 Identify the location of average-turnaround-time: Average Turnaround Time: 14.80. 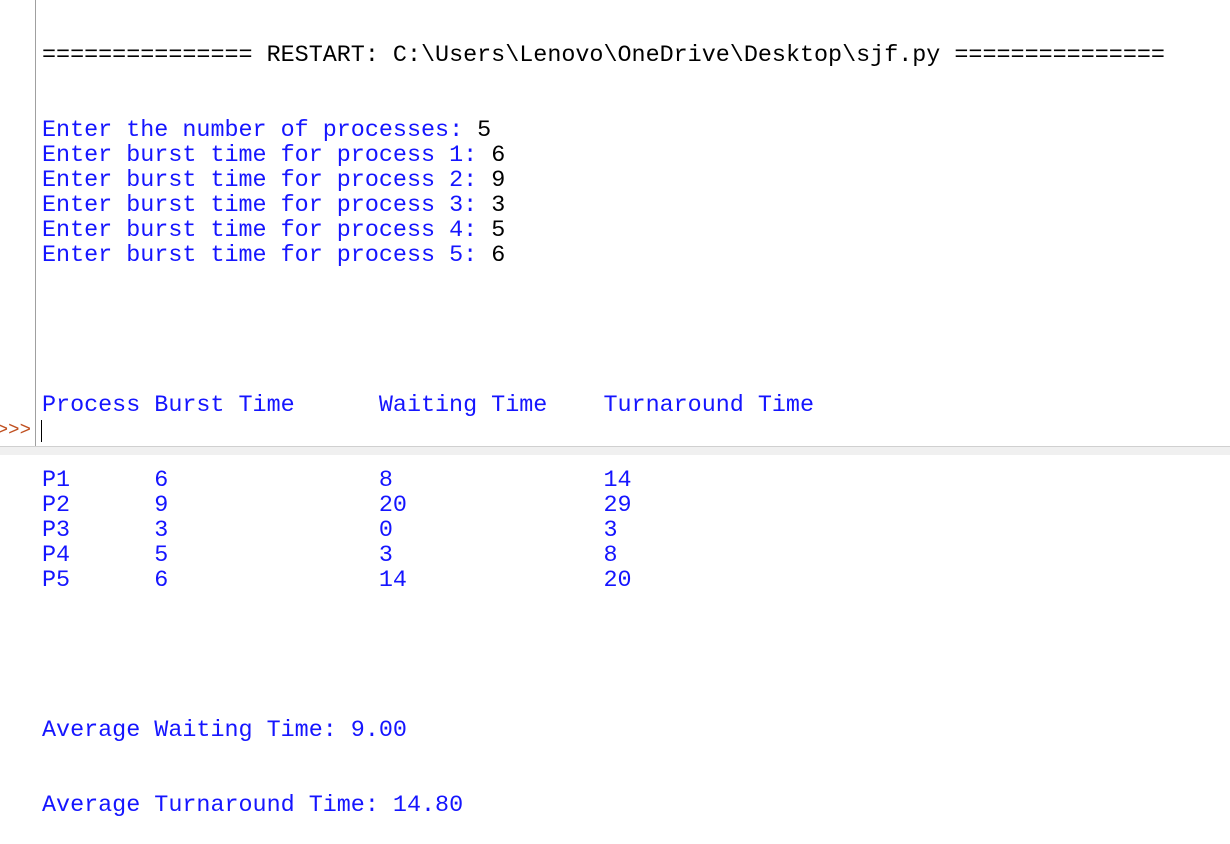
(253, 806).